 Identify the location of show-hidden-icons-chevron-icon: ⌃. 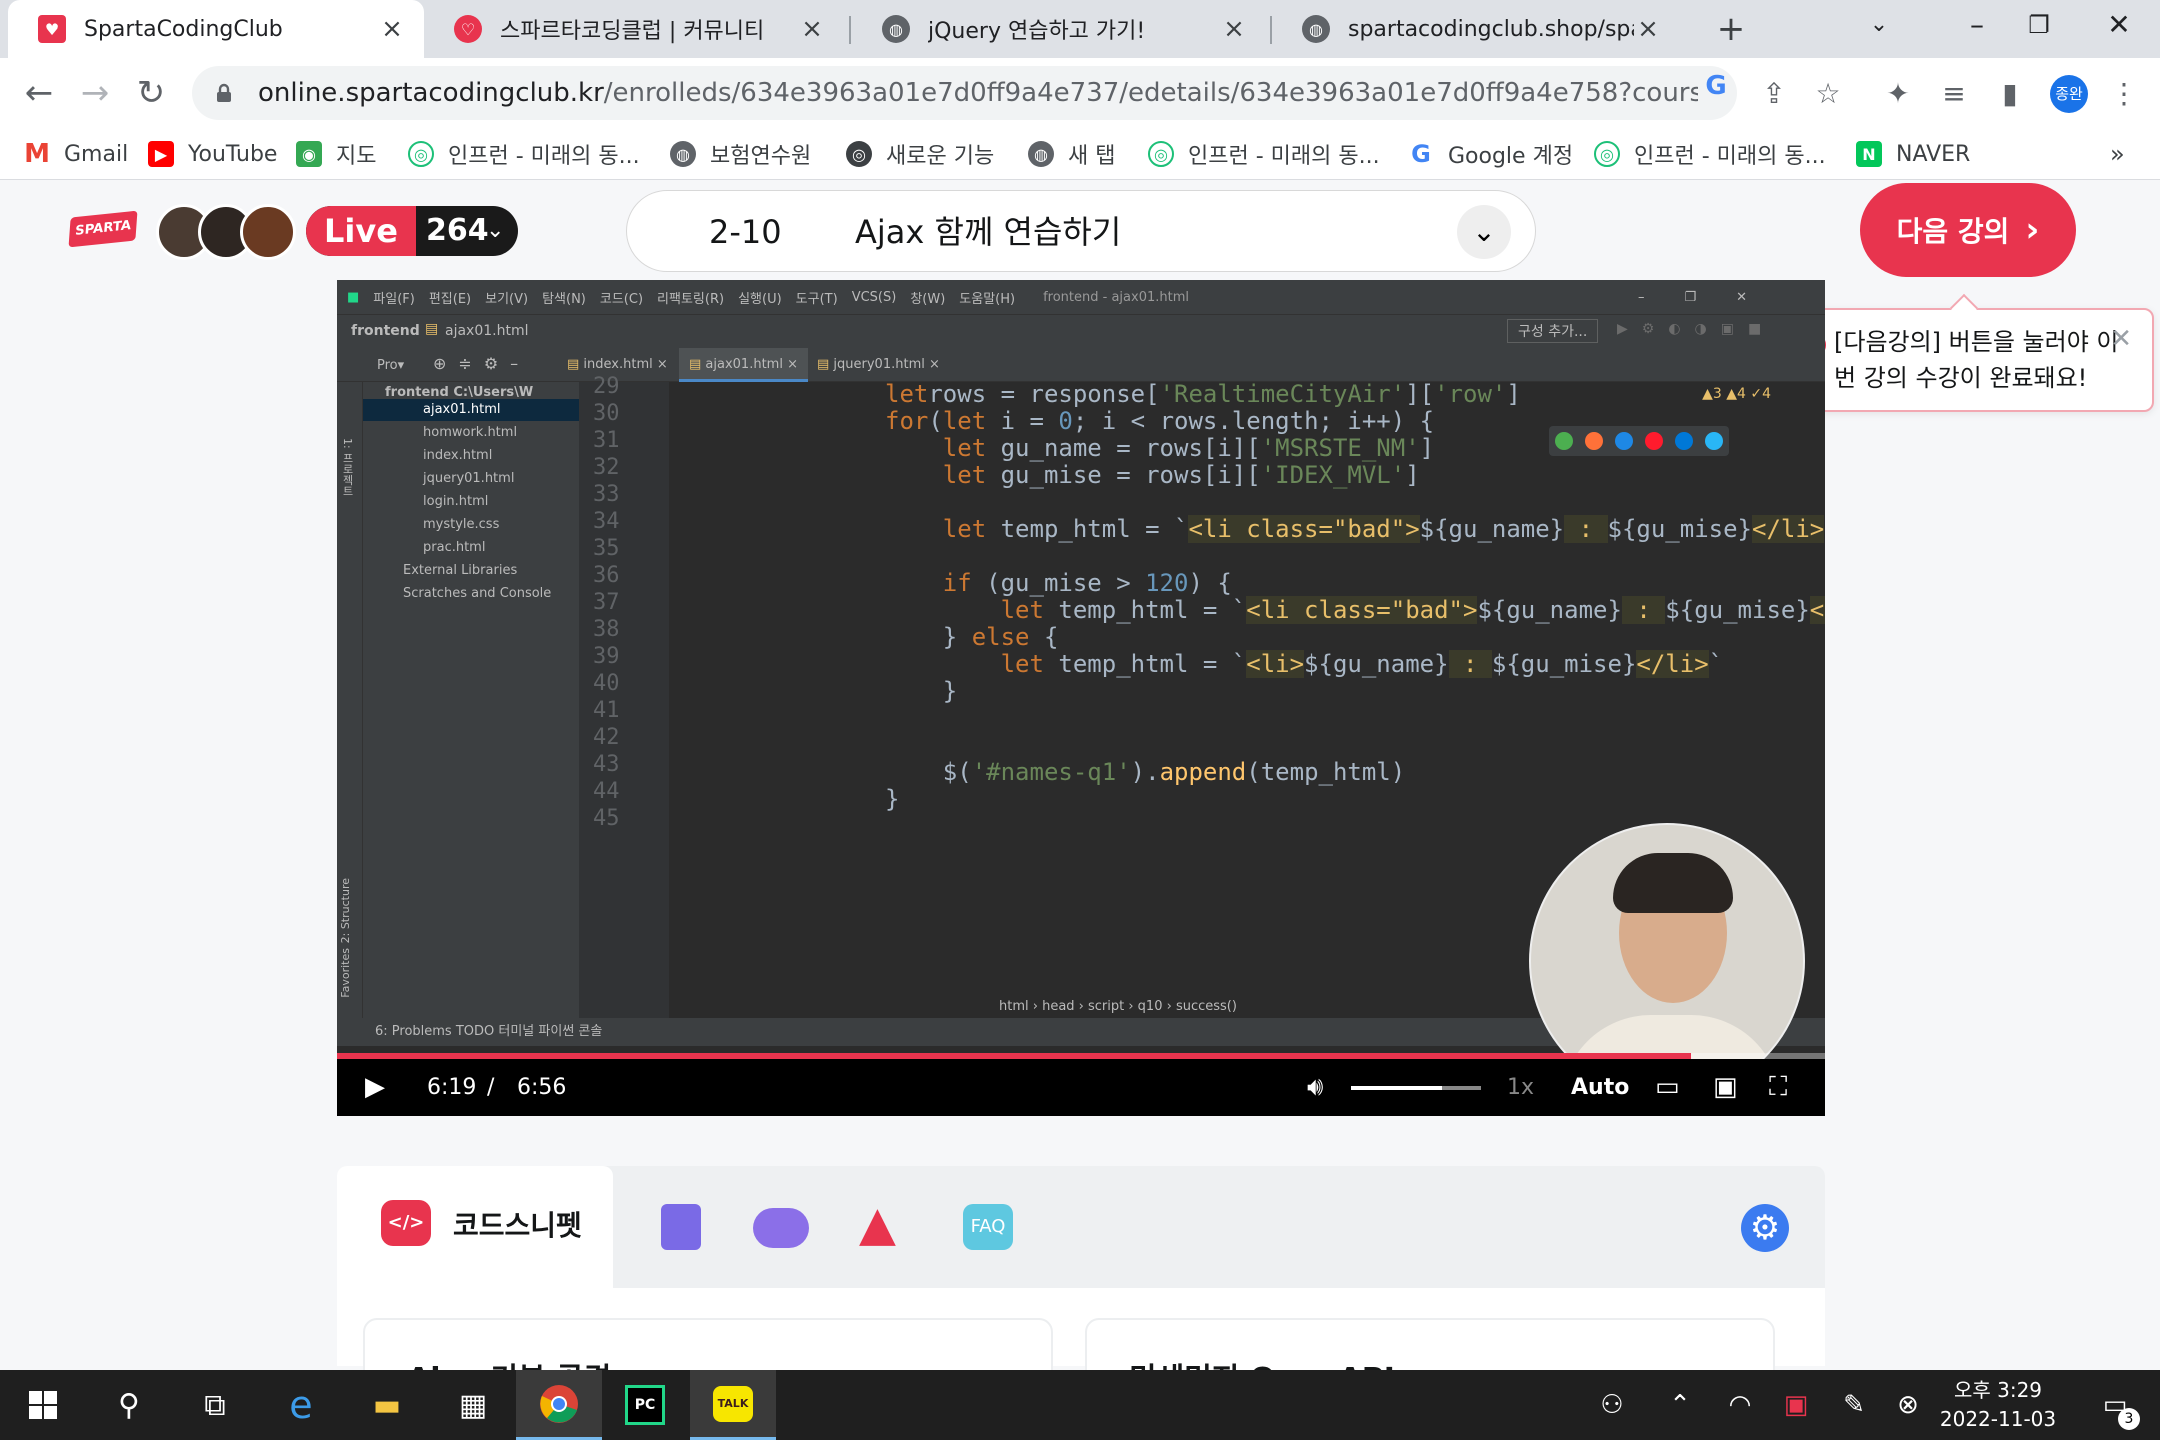
(1680, 1405).